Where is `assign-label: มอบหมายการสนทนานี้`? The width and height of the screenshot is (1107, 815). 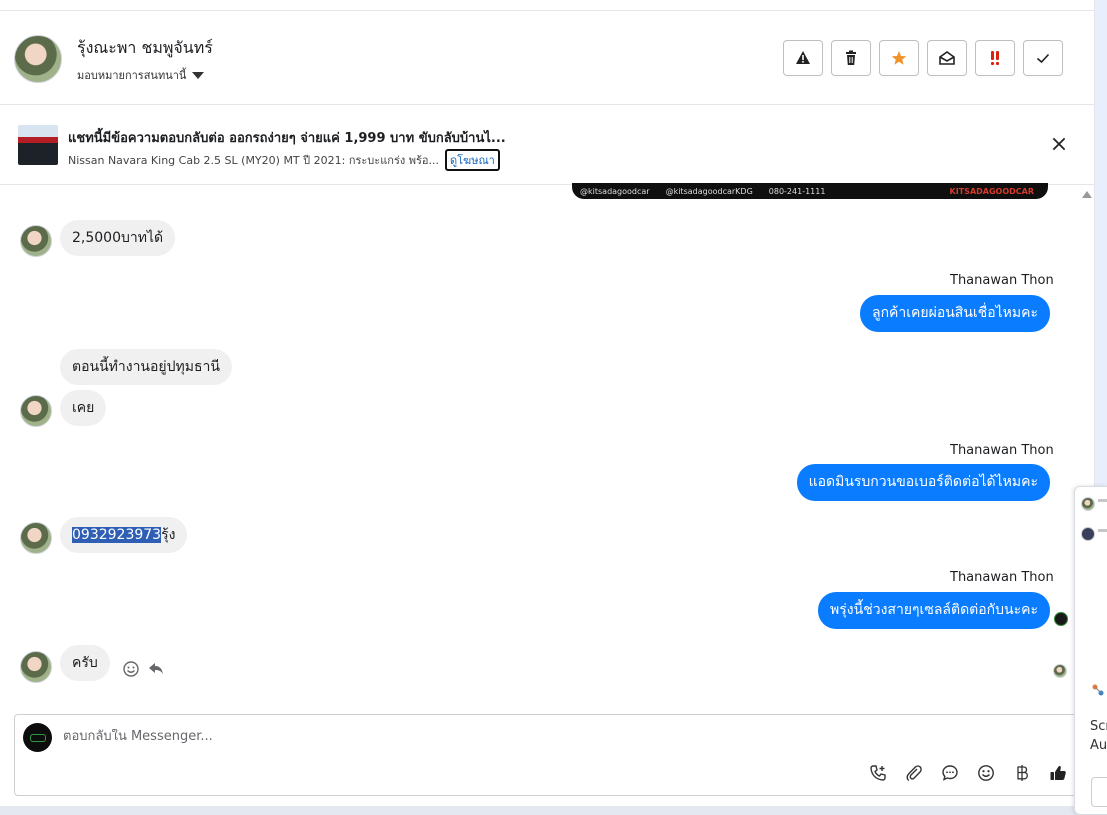 assign-label: มอบหมายการสนทนานี้ is located at coordinates (132, 75).